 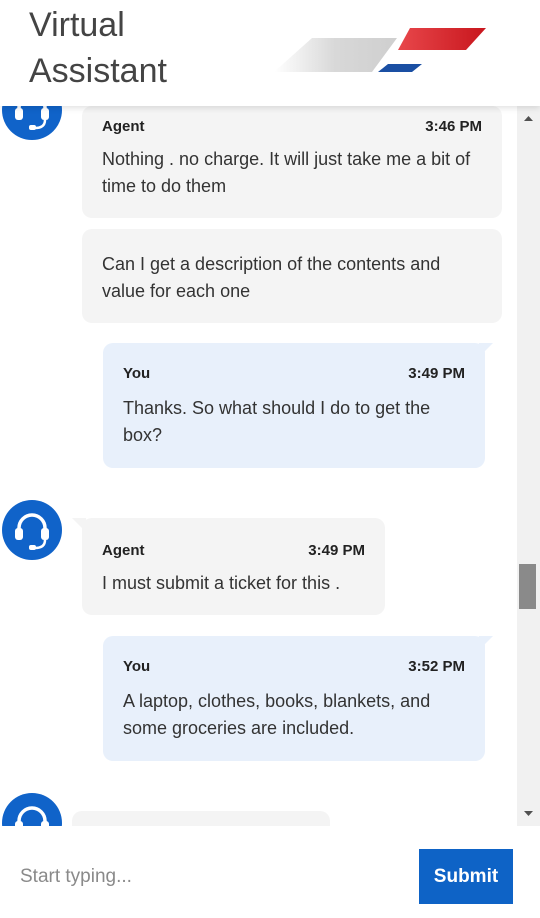 What do you see at coordinates (528, 466) in the screenshot?
I see `chat-scrollbar` at bounding box center [528, 466].